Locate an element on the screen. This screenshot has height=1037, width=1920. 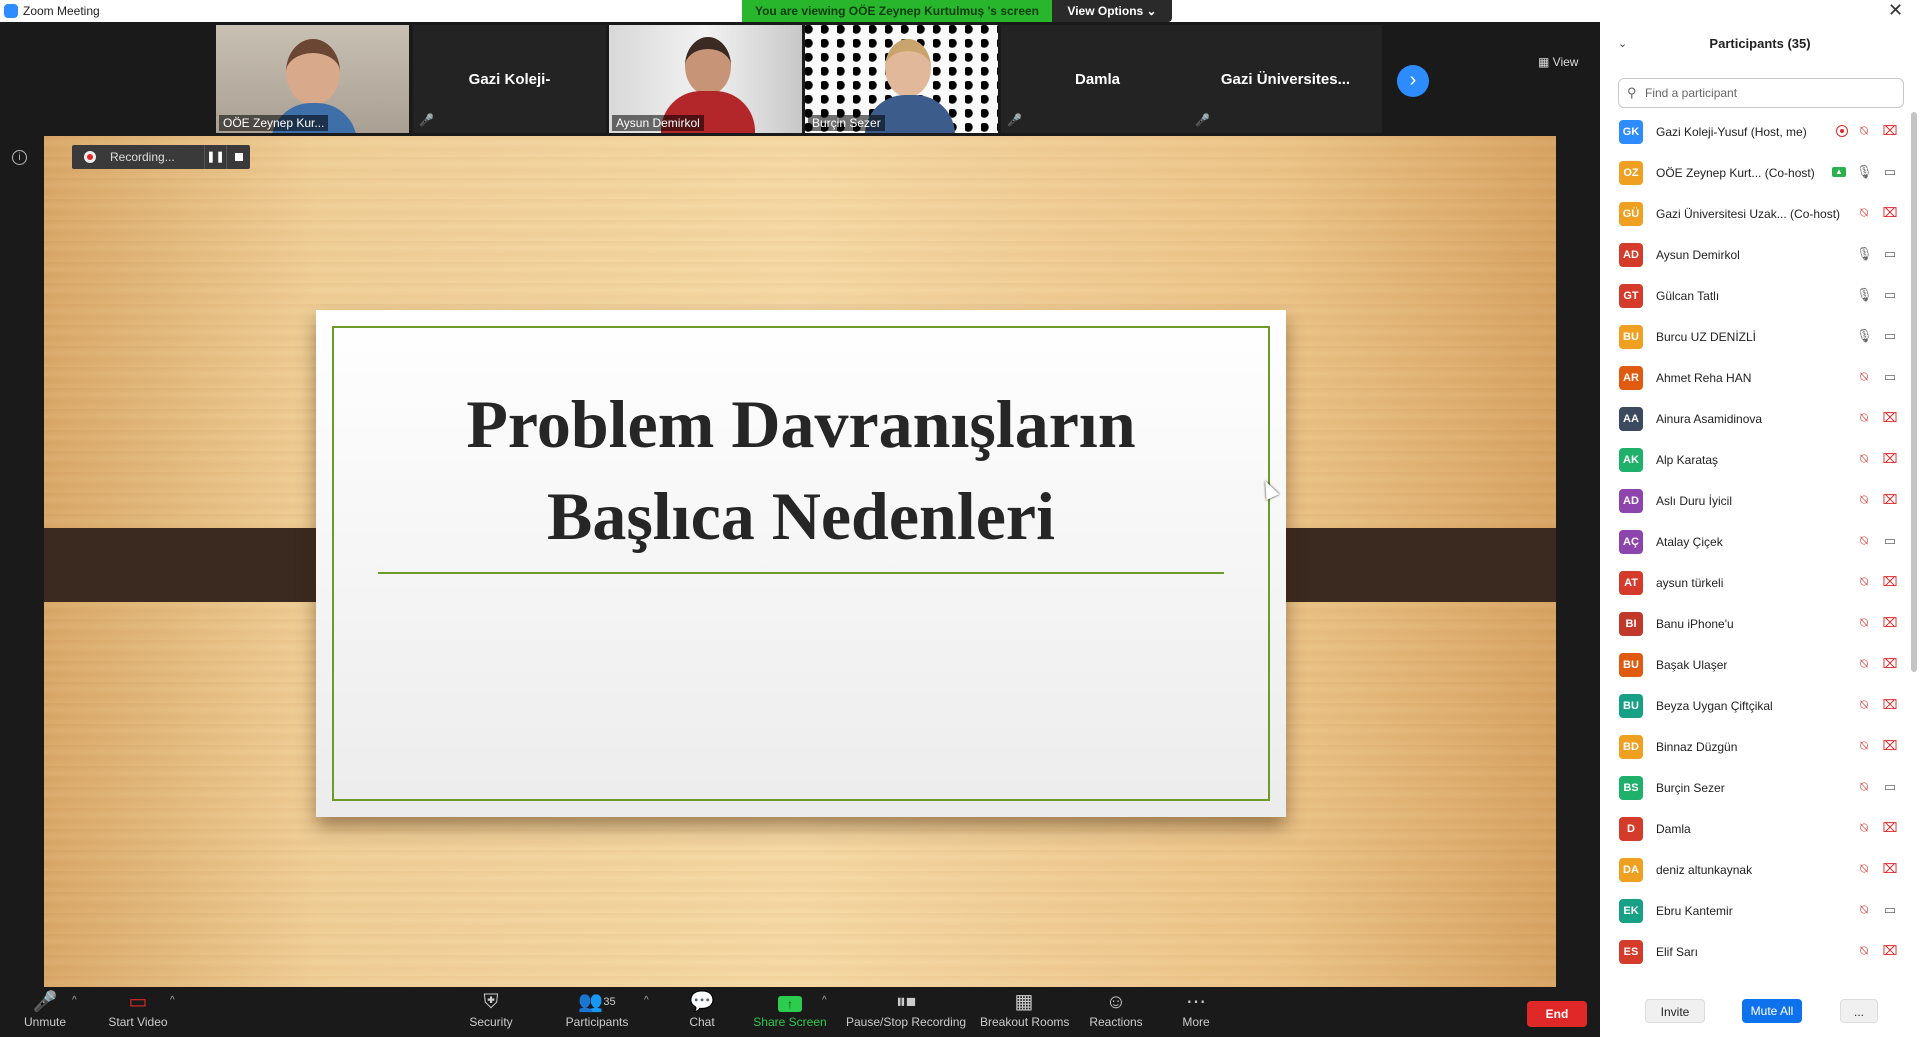
close-icon: ✕ is located at coordinates (1895, 10).